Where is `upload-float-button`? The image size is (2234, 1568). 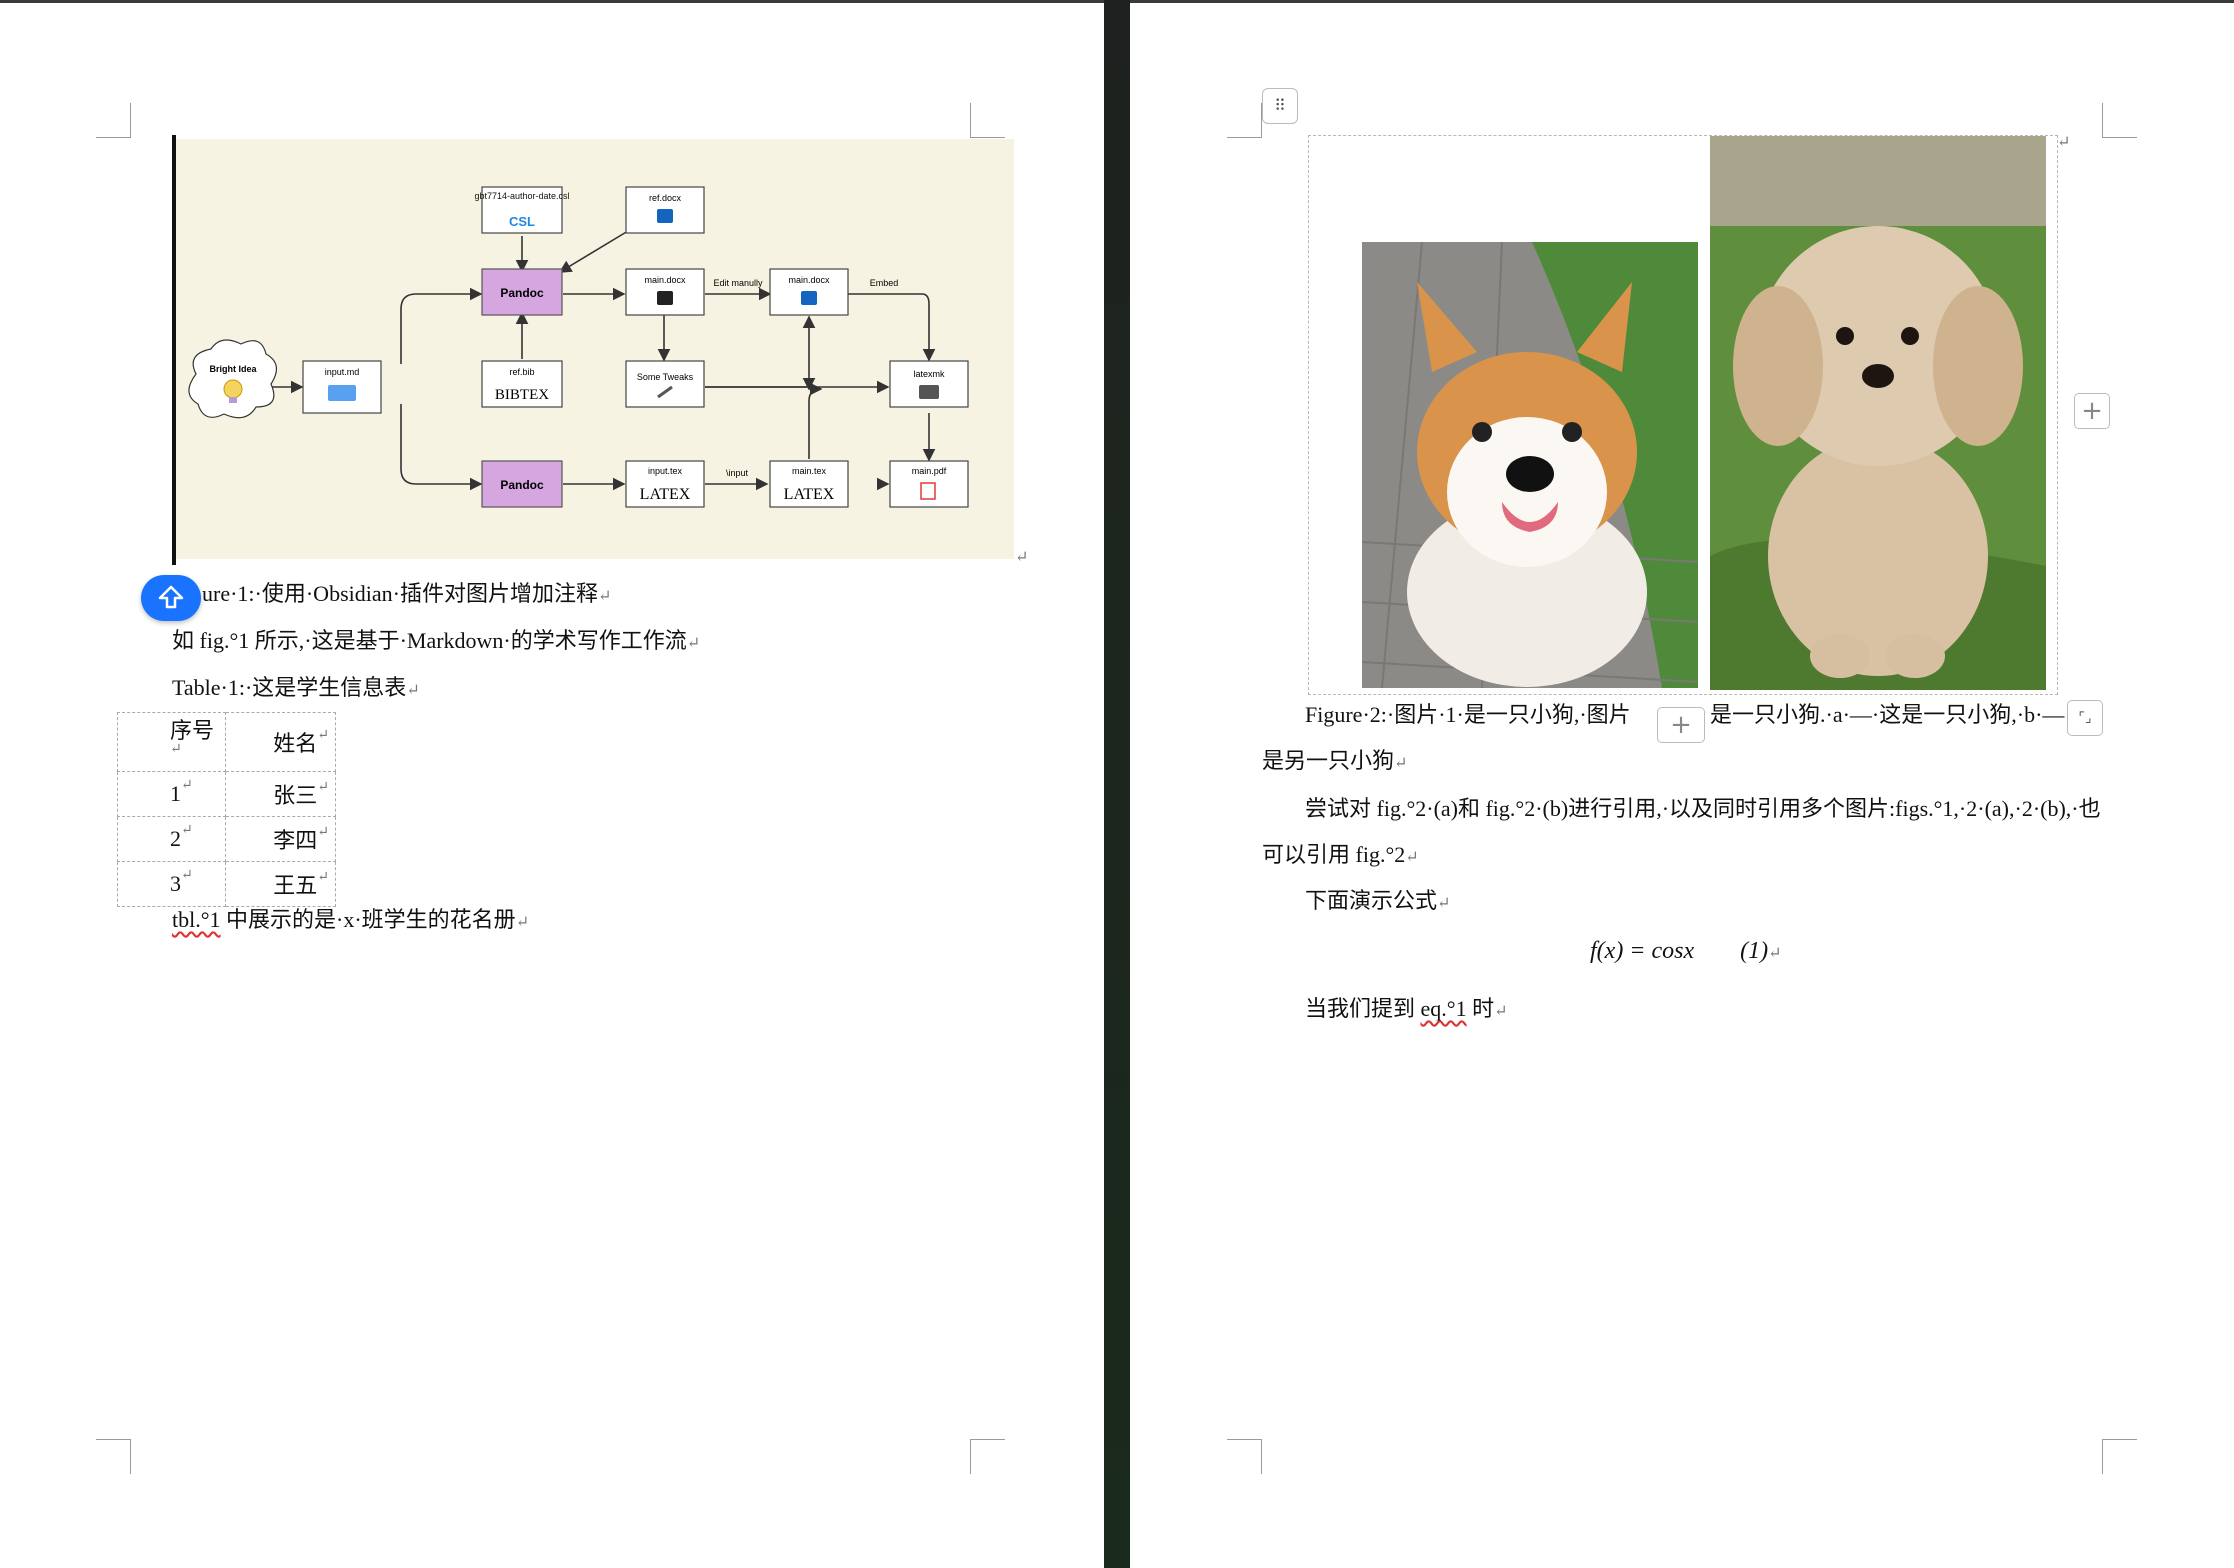
upload-float-button is located at coordinates (171, 598).